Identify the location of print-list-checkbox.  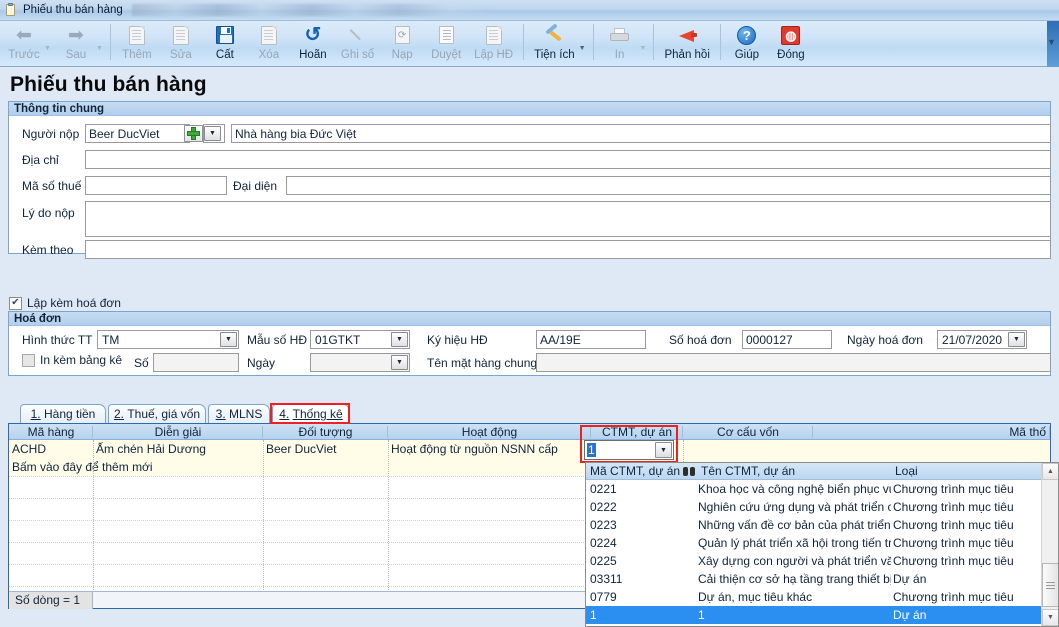
(28, 360).